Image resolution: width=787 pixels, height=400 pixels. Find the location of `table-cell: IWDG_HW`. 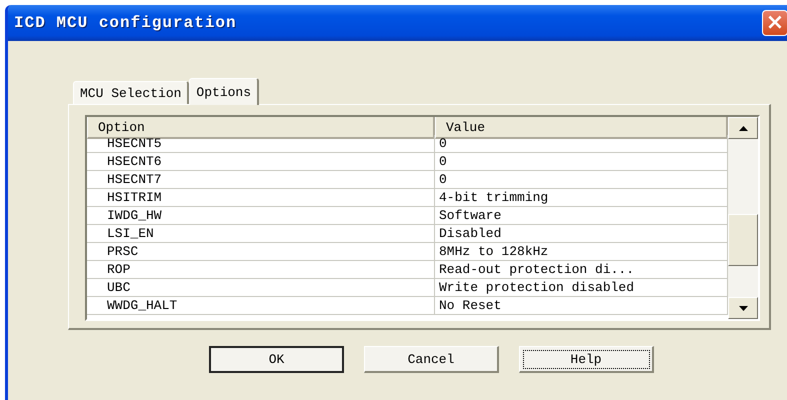

table-cell: IWDG_HW is located at coordinates (261, 216).